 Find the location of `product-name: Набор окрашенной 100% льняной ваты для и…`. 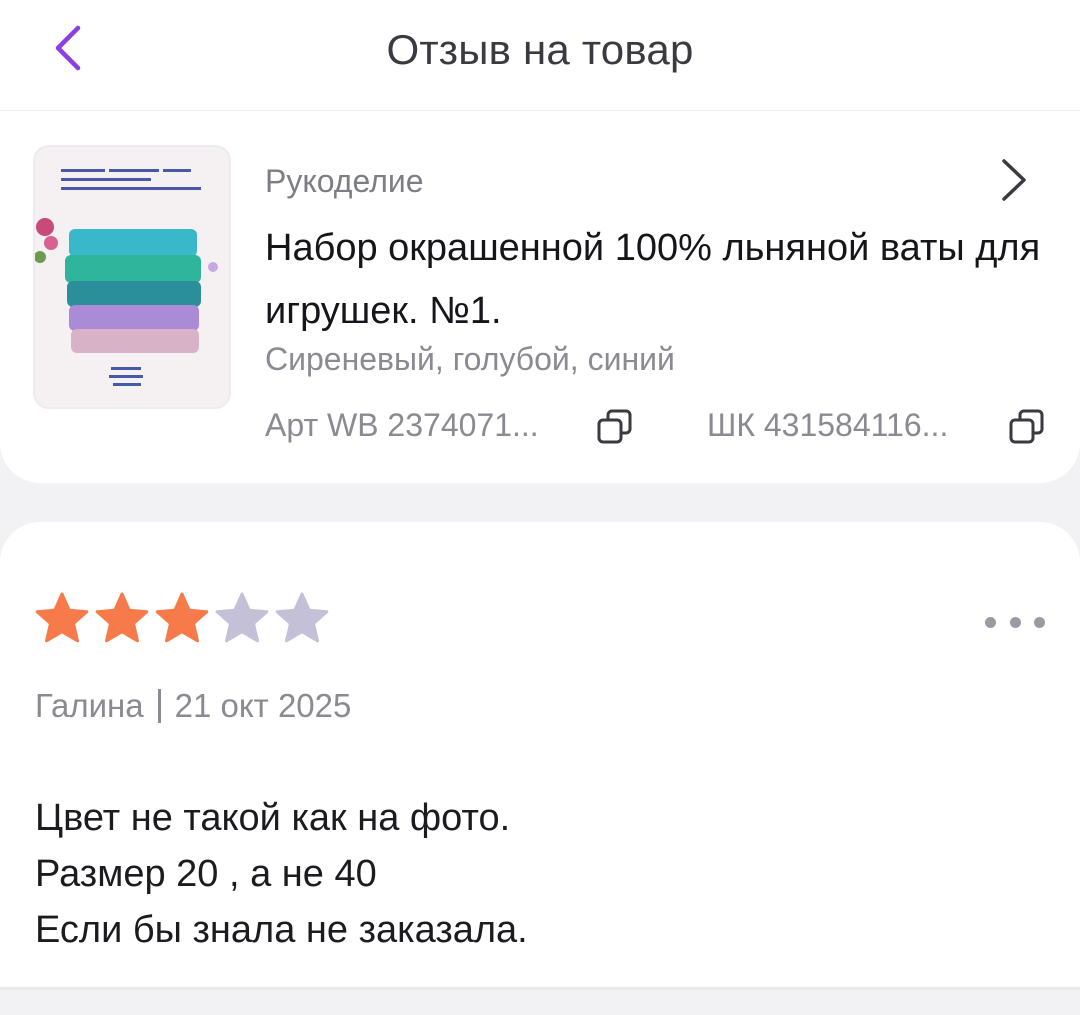

product-name: Набор окрашенной 100% льняной ваты для и… is located at coordinates (653, 279).